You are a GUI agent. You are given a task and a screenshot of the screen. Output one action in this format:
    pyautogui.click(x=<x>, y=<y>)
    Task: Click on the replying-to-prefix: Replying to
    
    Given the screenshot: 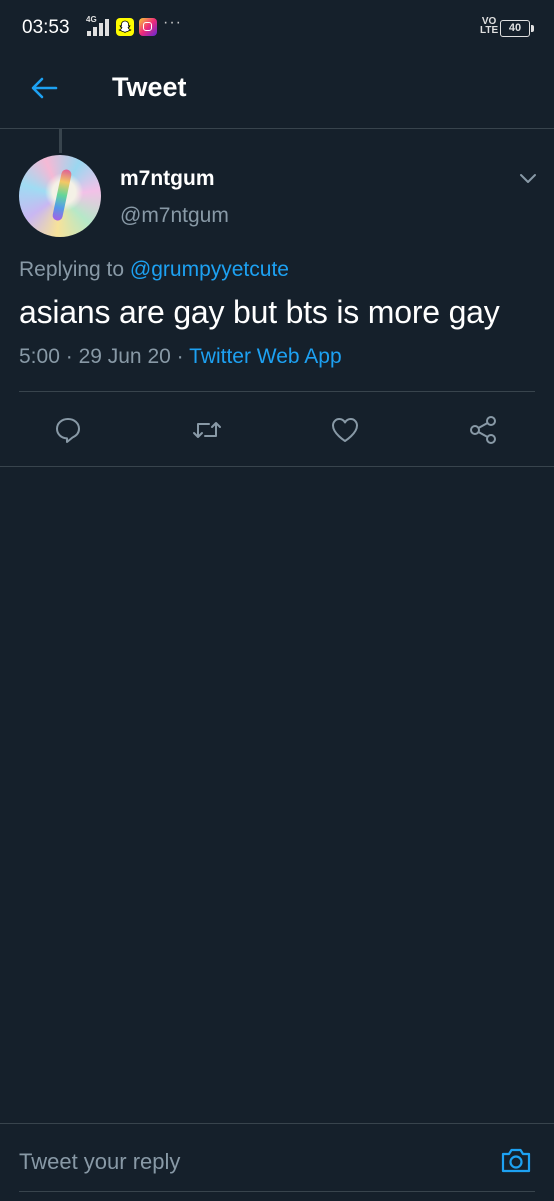 What is the action you would take?
    pyautogui.click(x=72, y=269)
    